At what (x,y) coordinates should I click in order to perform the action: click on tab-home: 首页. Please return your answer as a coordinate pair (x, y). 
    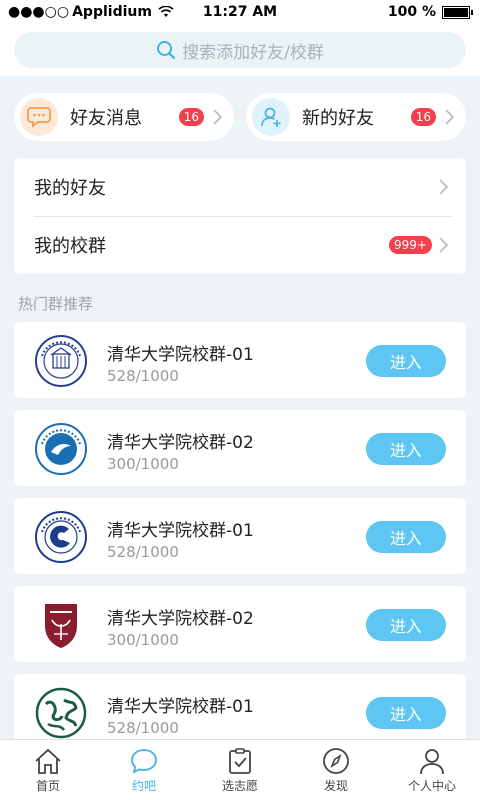
    Looking at the image, I should click on (48, 770).